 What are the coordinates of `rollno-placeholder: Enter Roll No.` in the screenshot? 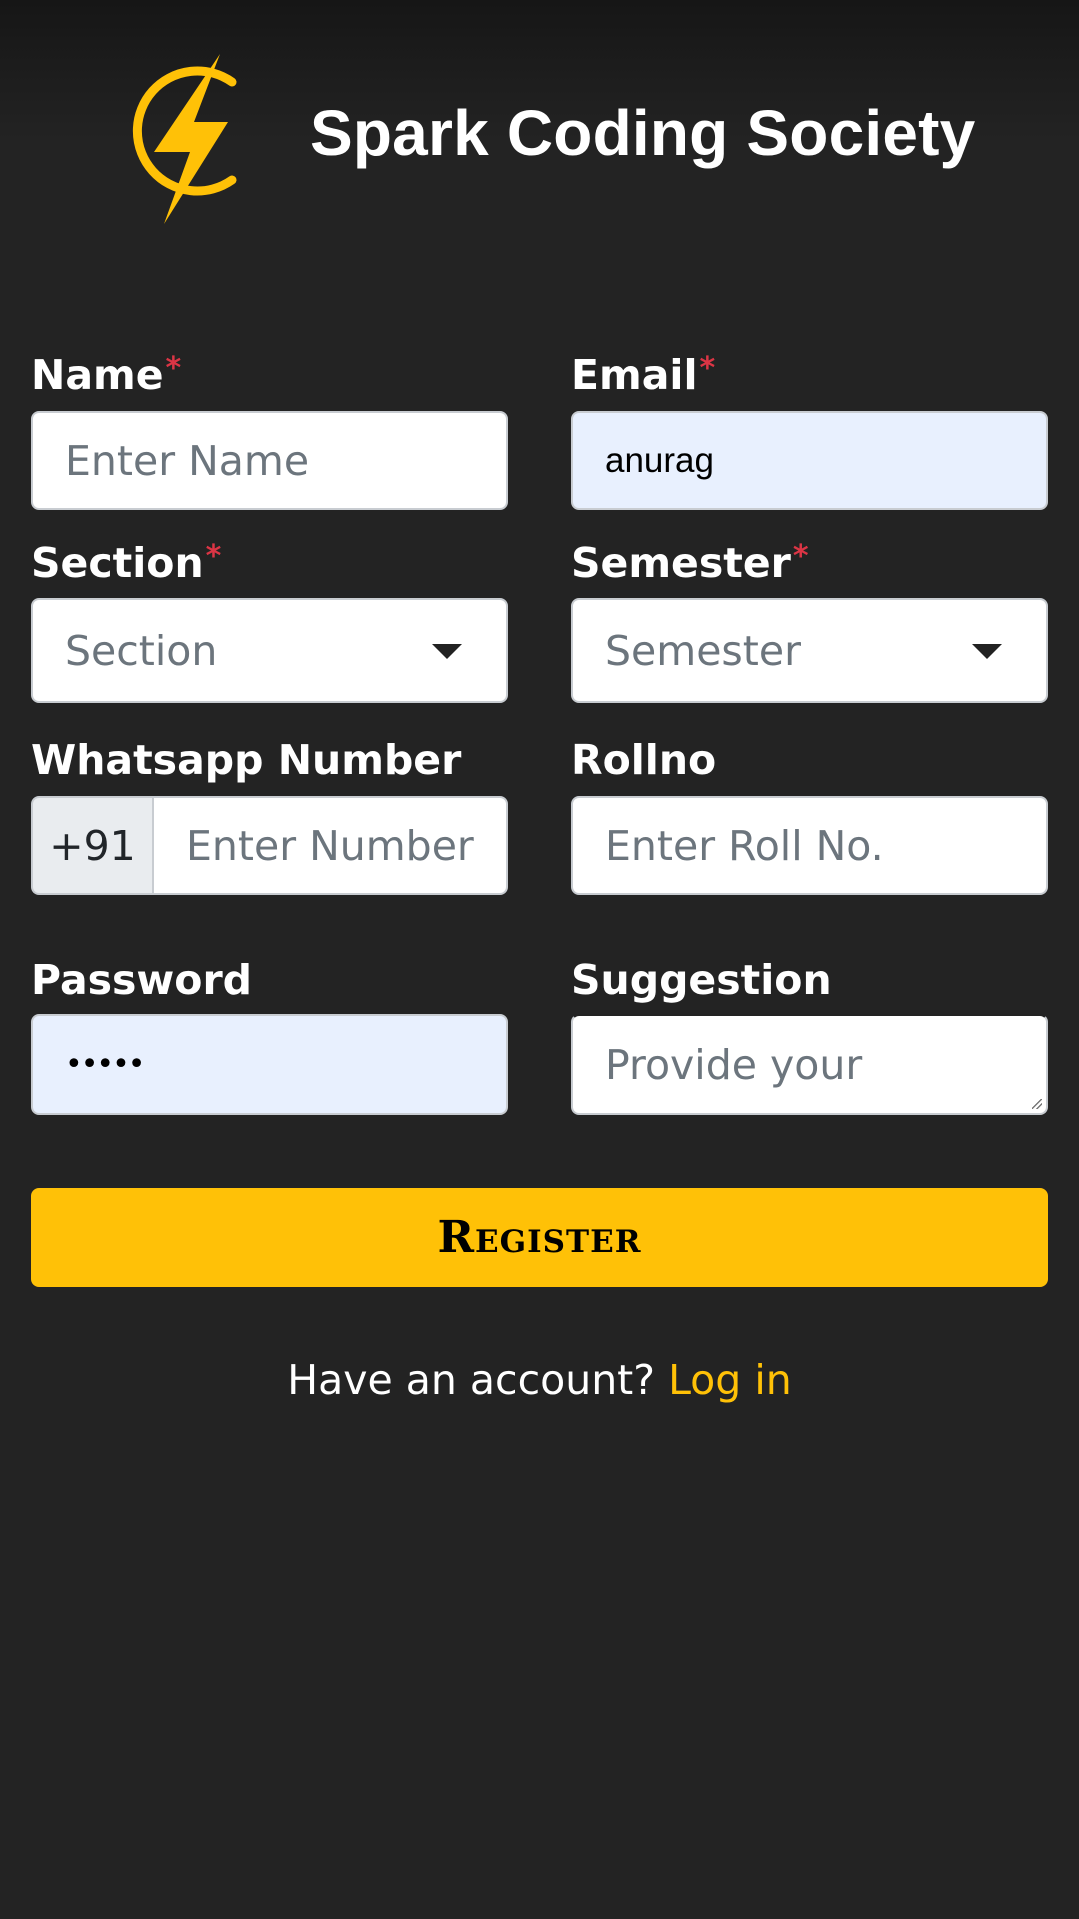 It's located at (744, 845).